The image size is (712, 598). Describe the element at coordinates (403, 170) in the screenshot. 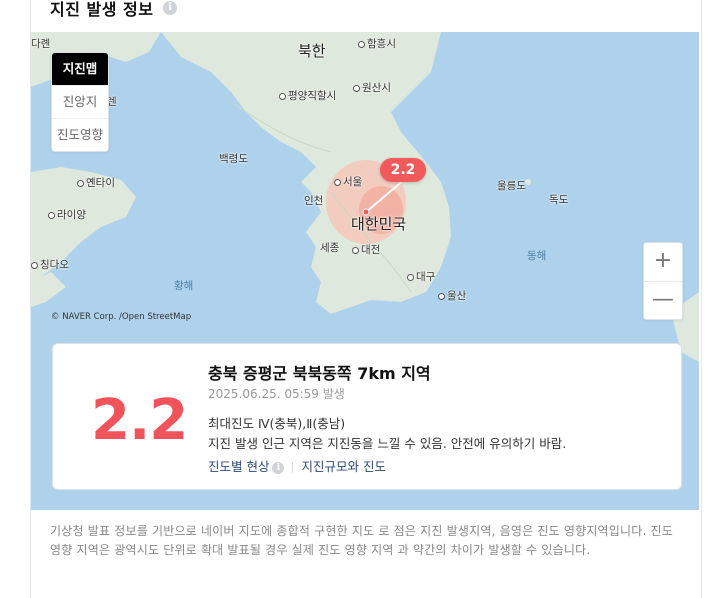

I see `magnitude-marker: 2.2` at that location.